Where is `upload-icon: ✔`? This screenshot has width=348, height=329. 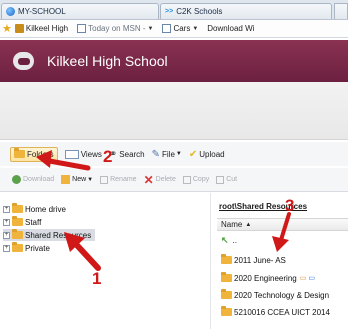 upload-icon: ✔ is located at coordinates (193, 154).